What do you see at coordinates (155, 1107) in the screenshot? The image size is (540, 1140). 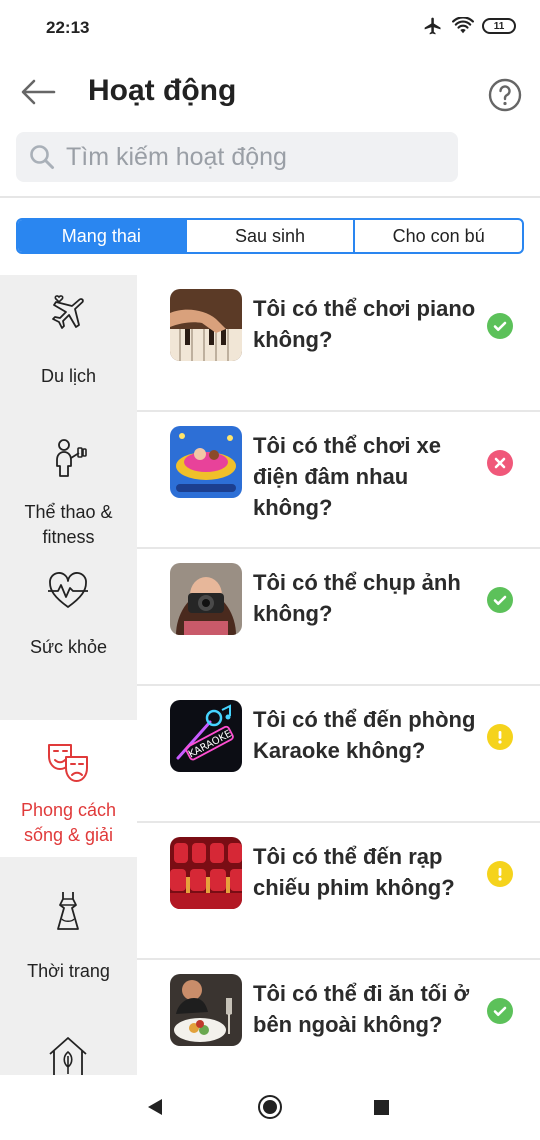 I see `nav-back-icon` at bounding box center [155, 1107].